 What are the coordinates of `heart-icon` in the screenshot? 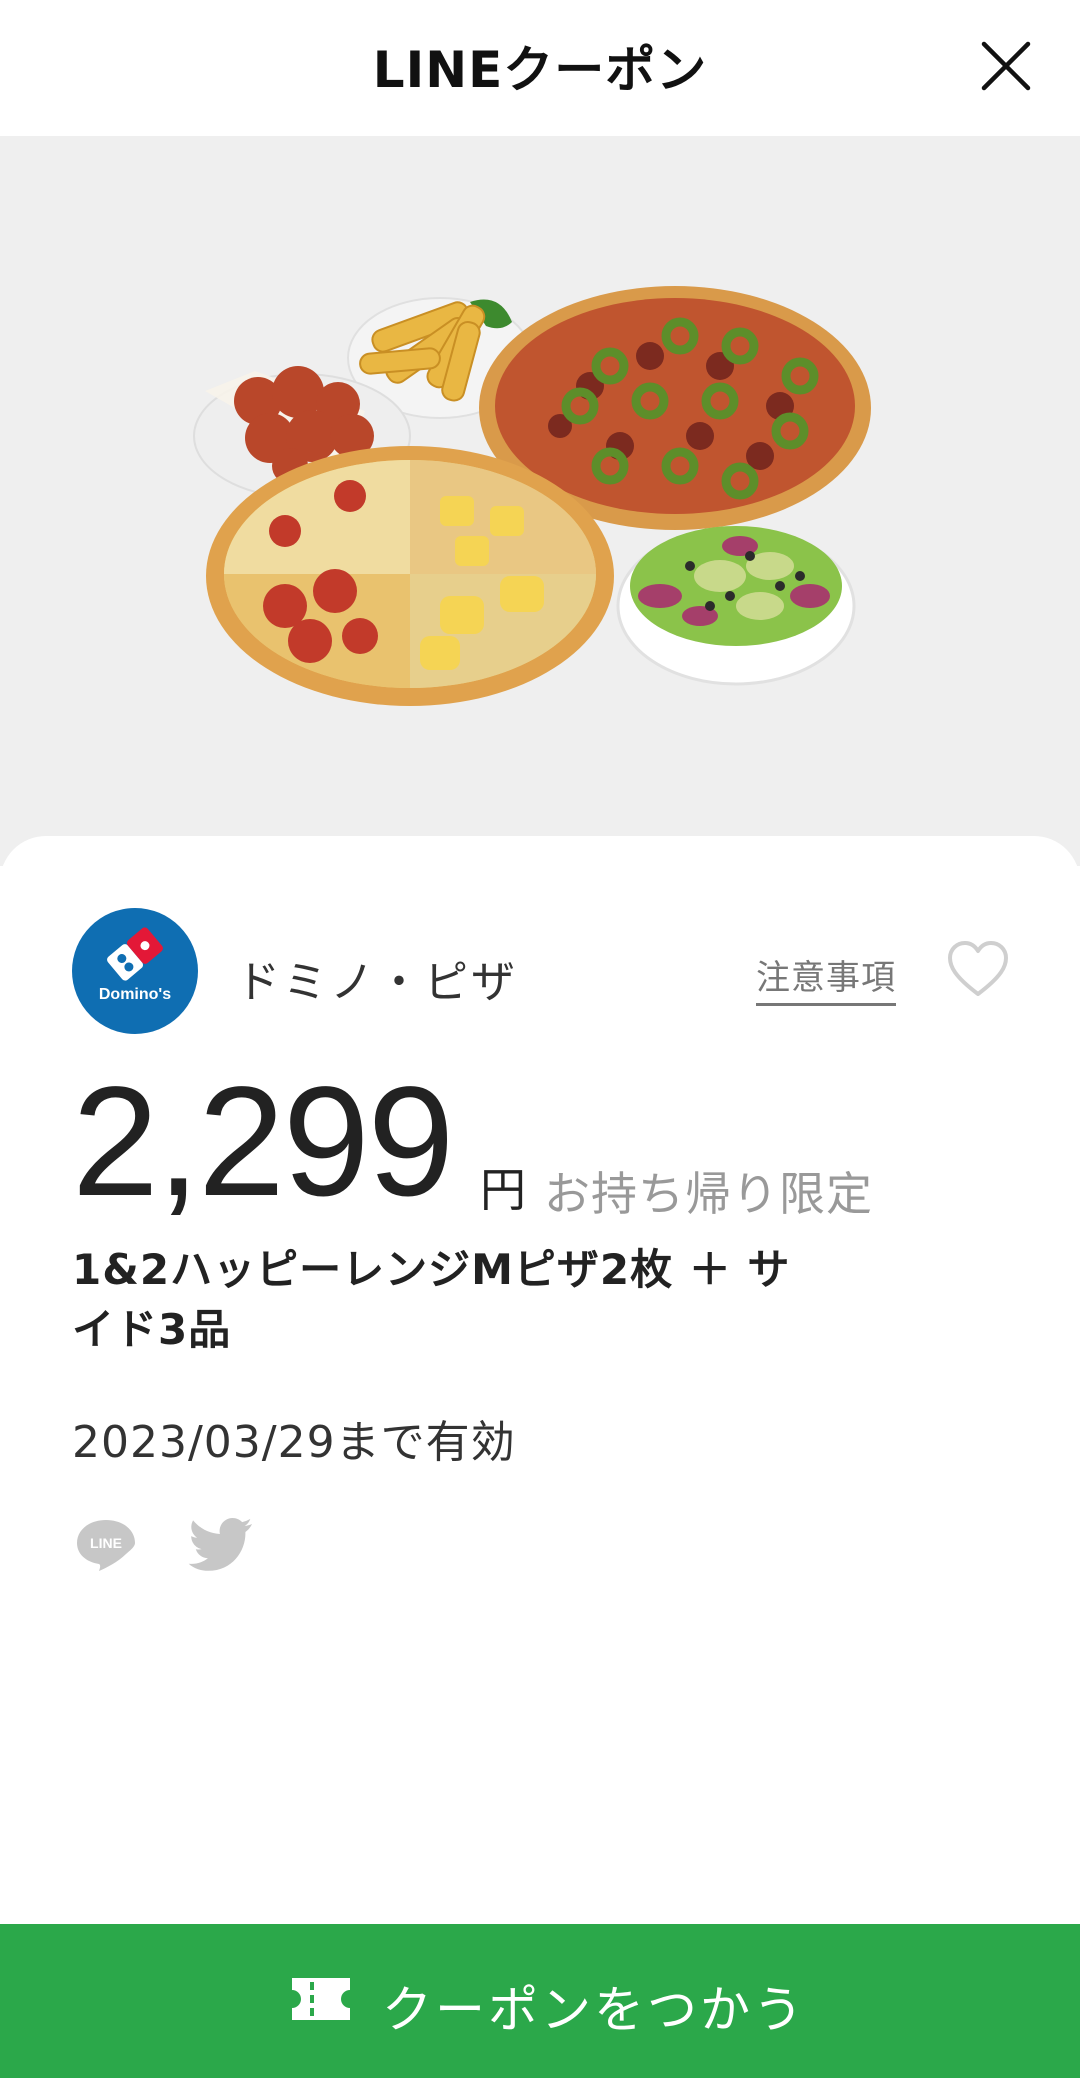 It's located at (978, 968).